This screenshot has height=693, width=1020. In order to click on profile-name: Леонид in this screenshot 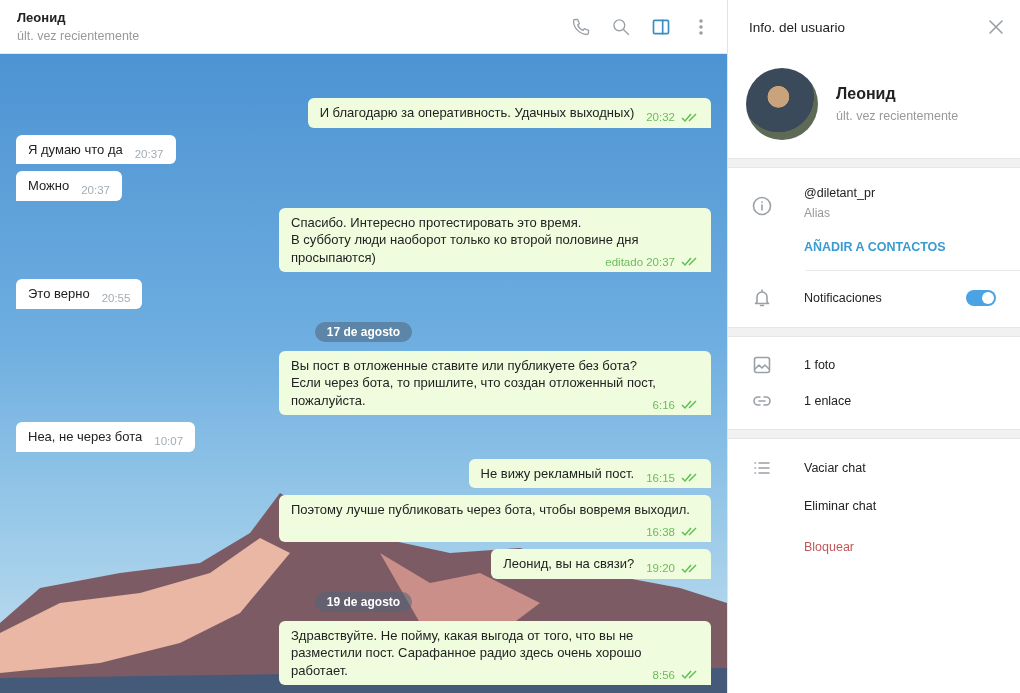, I will do `click(866, 94)`.